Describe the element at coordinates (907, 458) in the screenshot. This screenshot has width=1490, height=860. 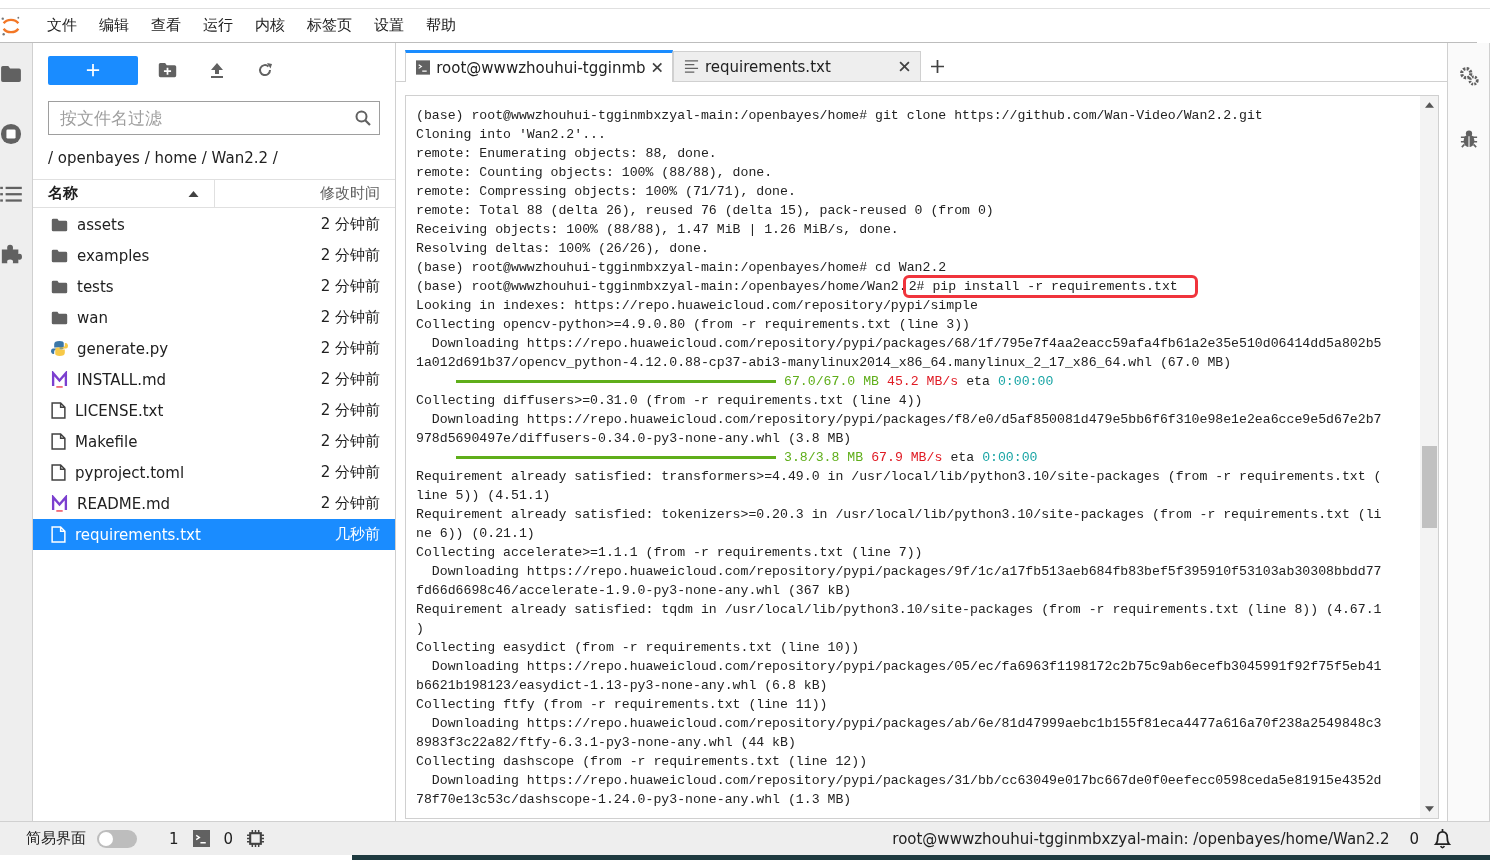
I see `download-speed: 67.9 MB/s` at that location.